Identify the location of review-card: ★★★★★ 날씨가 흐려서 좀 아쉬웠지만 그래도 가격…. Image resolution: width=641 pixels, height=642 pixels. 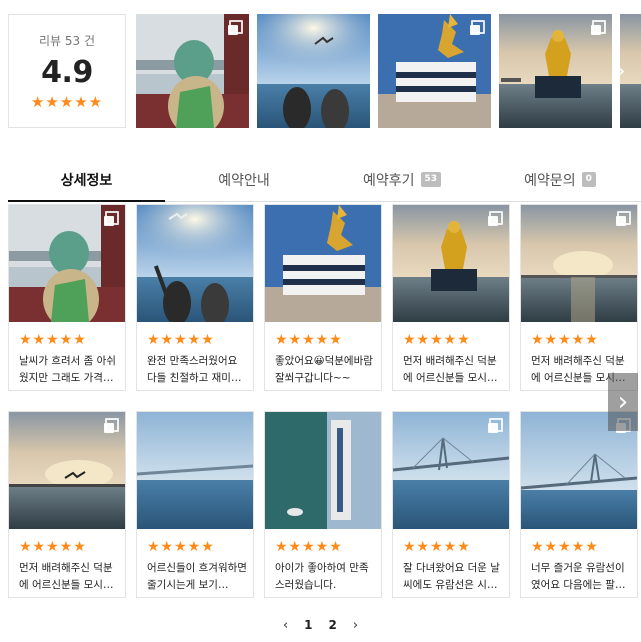
(67, 297).